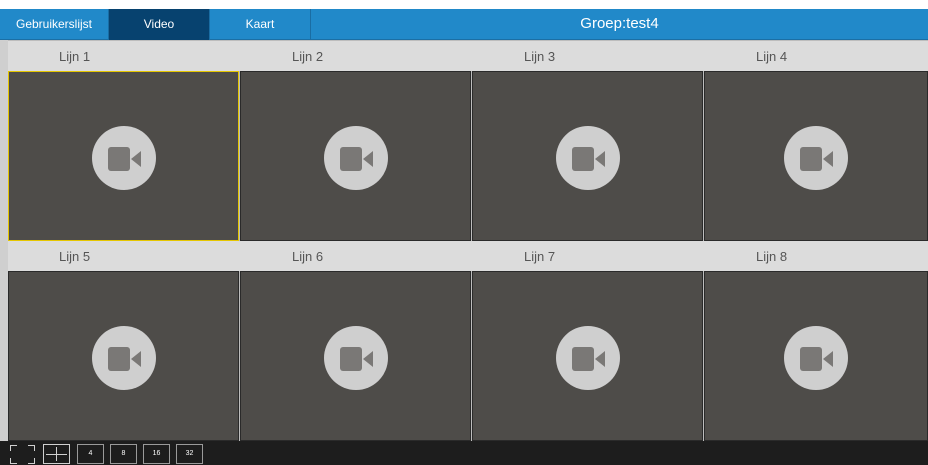 The width and height of the screenshot is (928, 465). What do you see at coordinates (75, 56) in the screenshot?
I see `line-label-1: Lijn 1` at bounding box center [75, 56].